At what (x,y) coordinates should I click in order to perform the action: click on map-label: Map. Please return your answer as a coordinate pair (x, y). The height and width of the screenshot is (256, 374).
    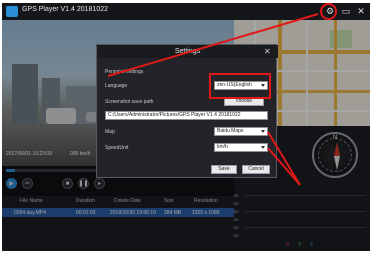
    Looking at the image, I should click on (110, 132).